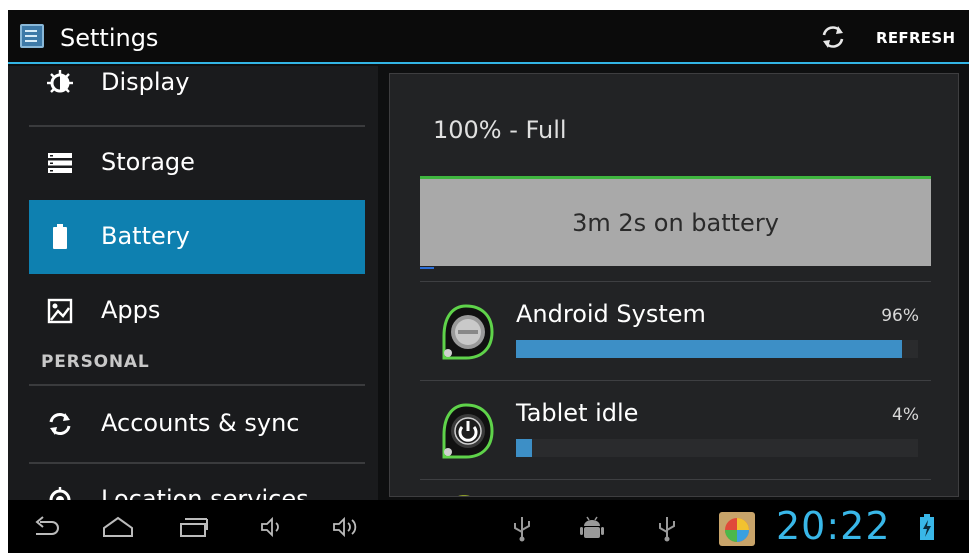 The width and height of the screenshot is (977, 554). I want to click on usb-icon, so click(522, 528).